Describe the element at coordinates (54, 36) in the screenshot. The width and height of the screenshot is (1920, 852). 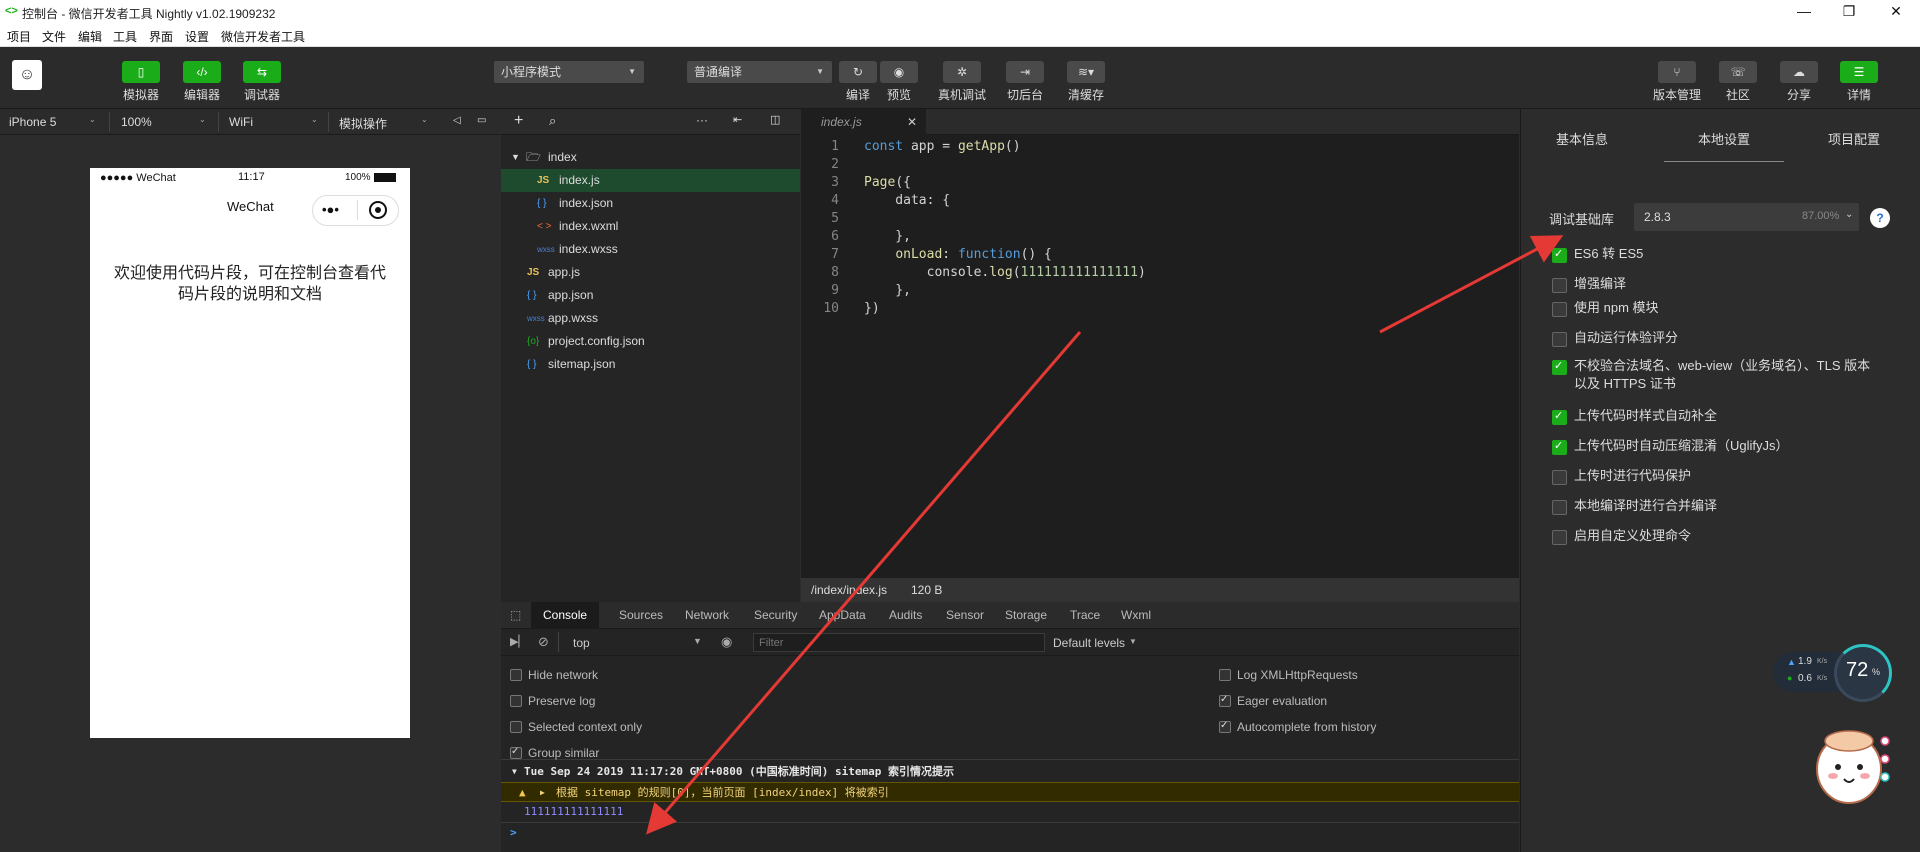
I see `menu-item-file: 文件` at that location.